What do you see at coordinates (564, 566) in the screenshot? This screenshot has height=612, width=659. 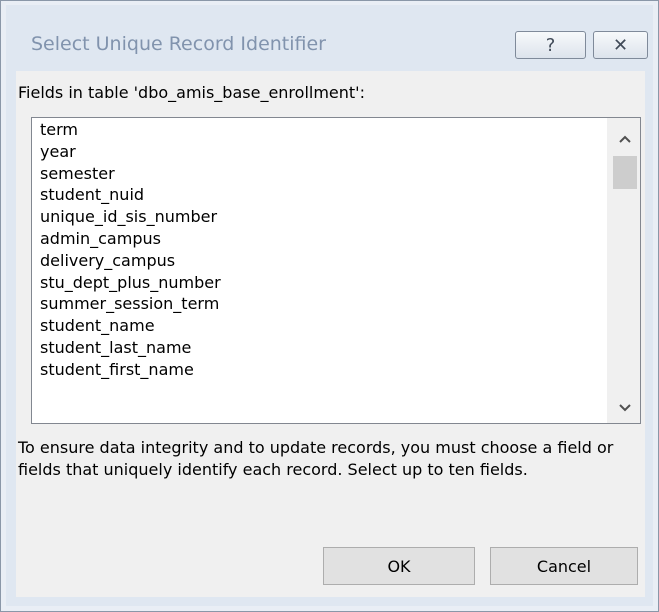 I see `cancel-button: Cancel` at bounding box center [564, 566].